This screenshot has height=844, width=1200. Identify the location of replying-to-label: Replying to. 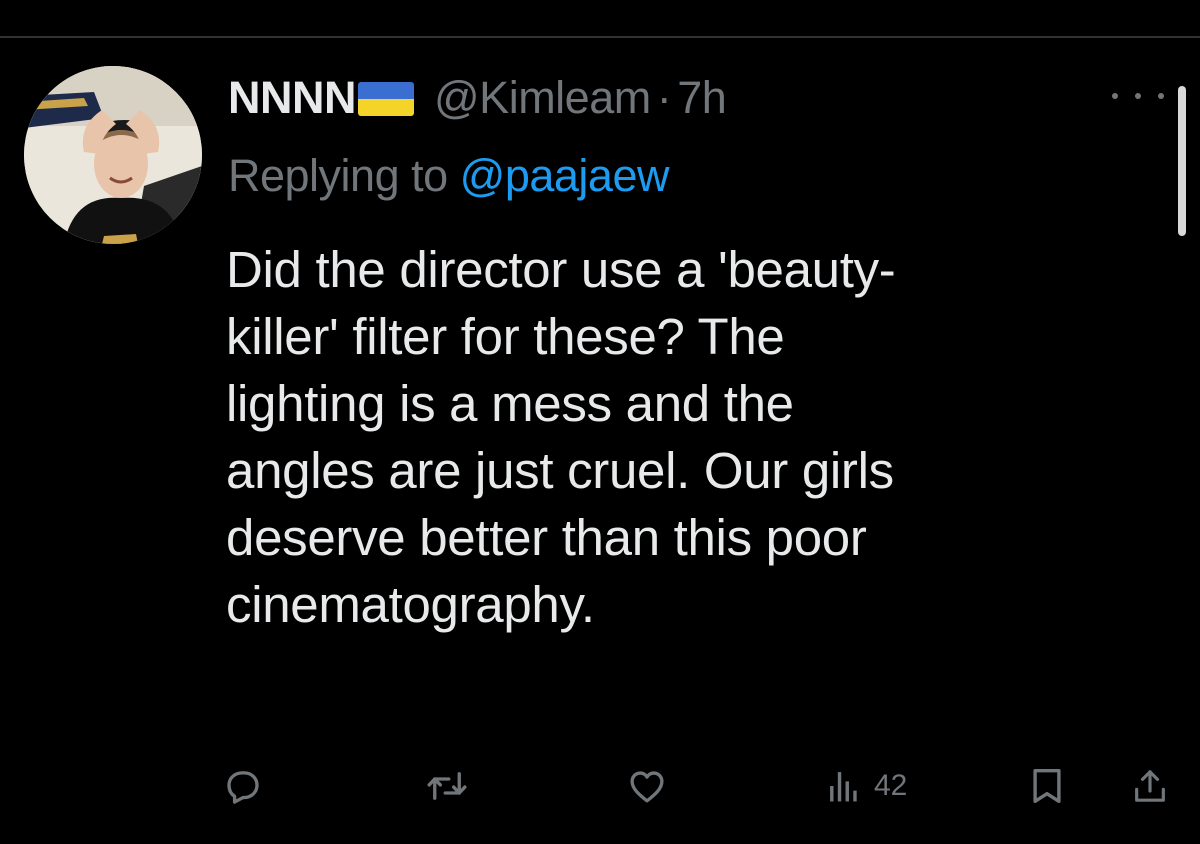
(338, 175).